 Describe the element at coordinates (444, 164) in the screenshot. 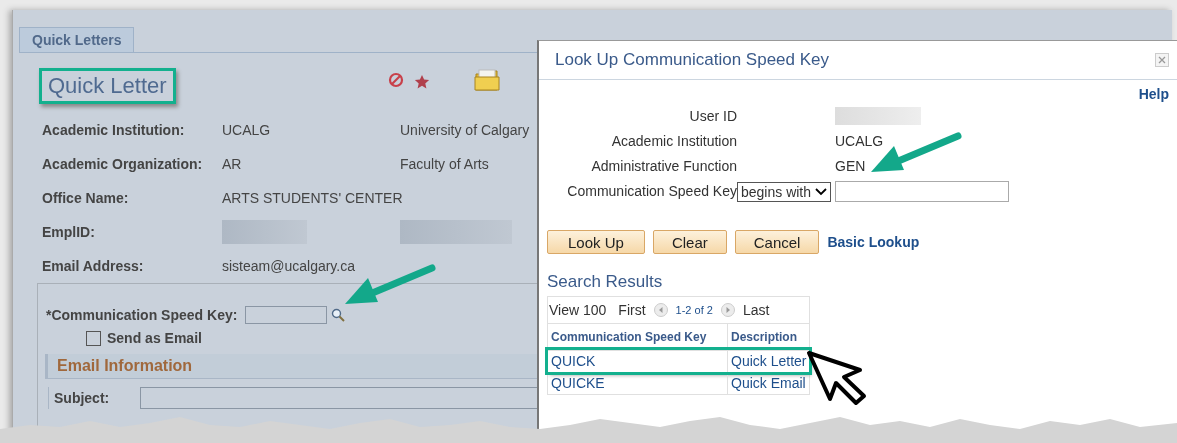

I see `field-value: Faculty of Arts` at that location.